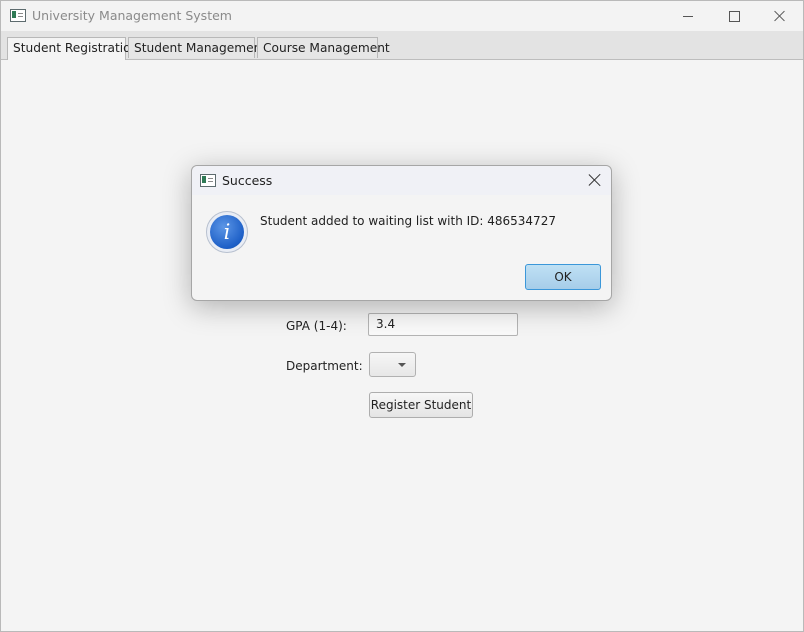  I want to click on department-combo, so click(392, 364).